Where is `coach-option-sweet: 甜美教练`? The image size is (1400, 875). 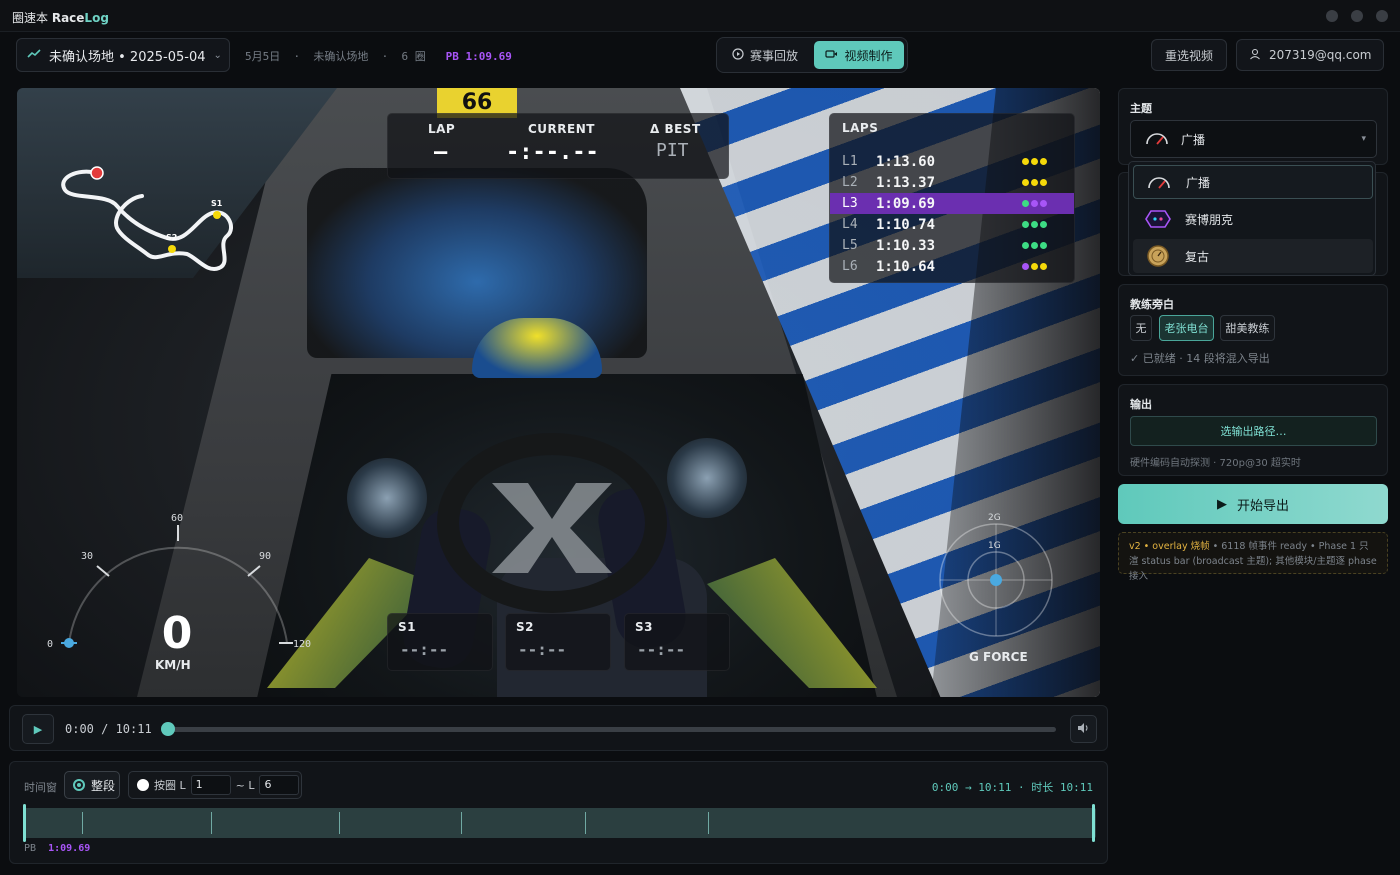 coach-option-sweet: 甜美教练 is located at coordinates (1247, 328).